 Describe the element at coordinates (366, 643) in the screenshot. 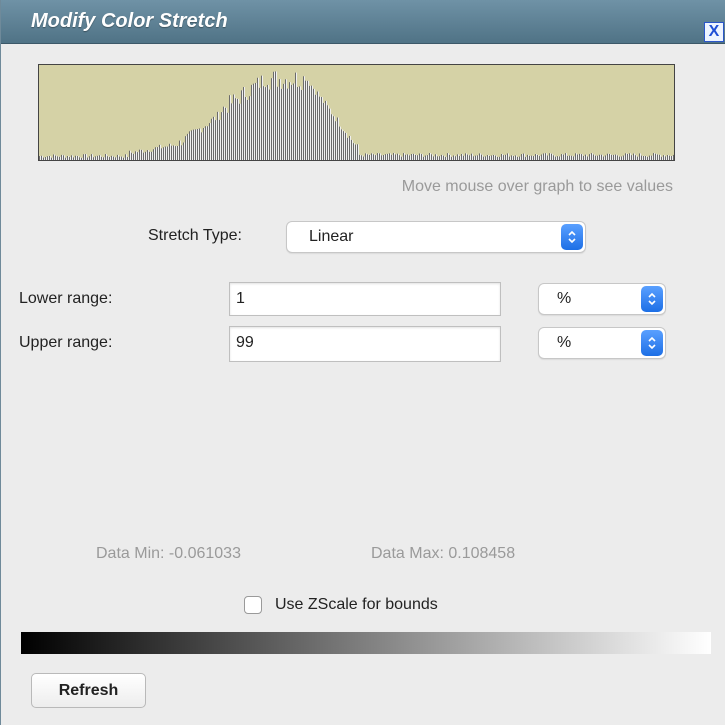

I see `color-gradient-bar` at that location.